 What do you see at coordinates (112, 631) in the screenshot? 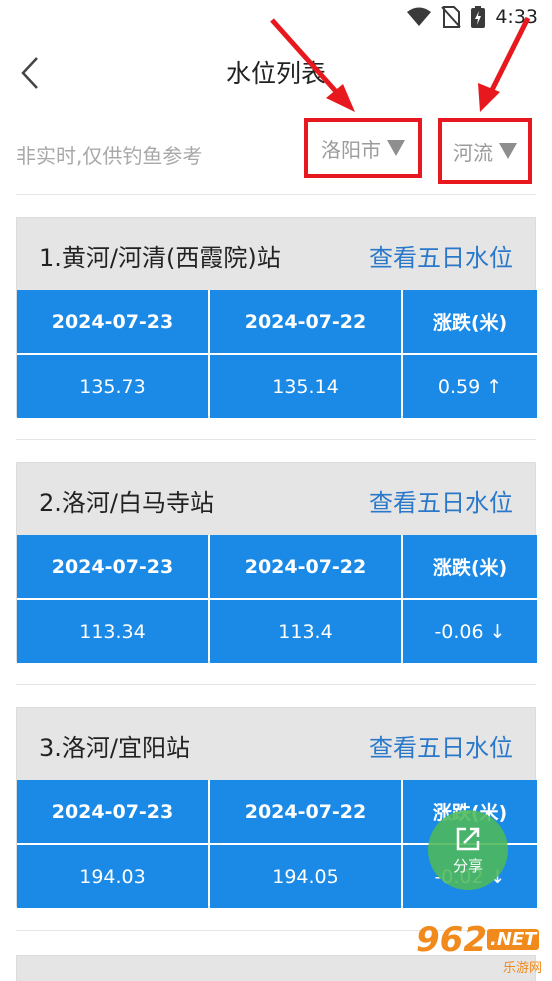
I see `level-value-1: 113.34` at bounding box center [112, 631].